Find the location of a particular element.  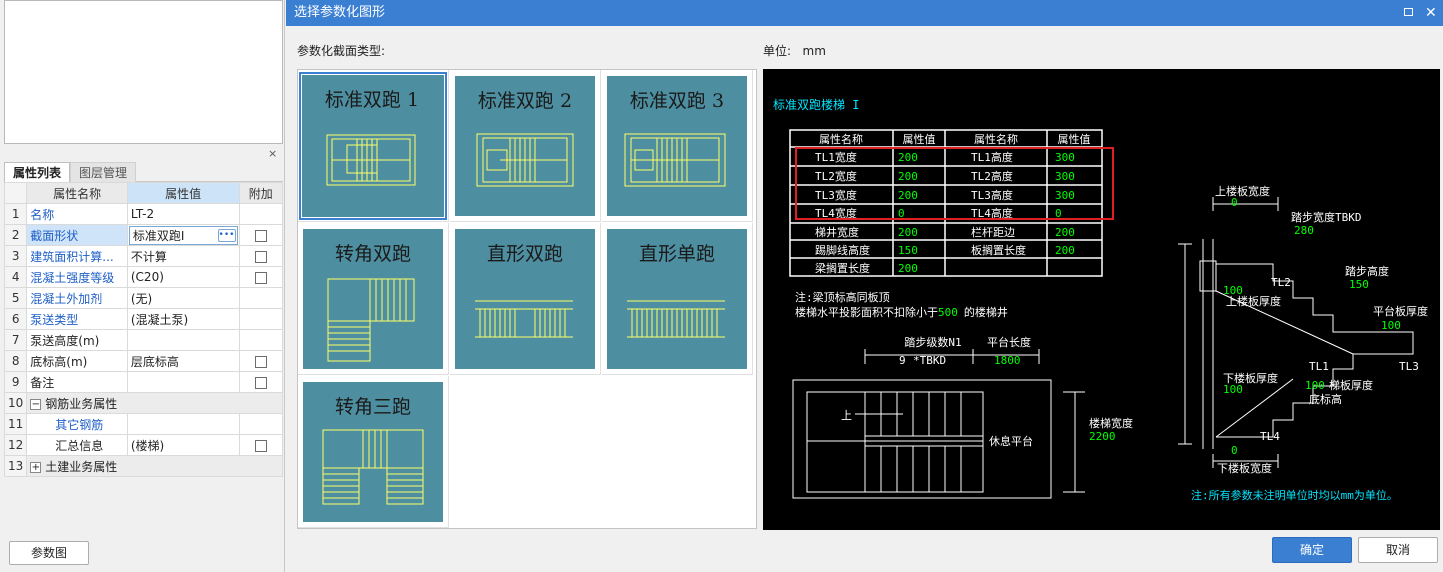

param-name: TL2宽度 is located at coordinates (836, 176).